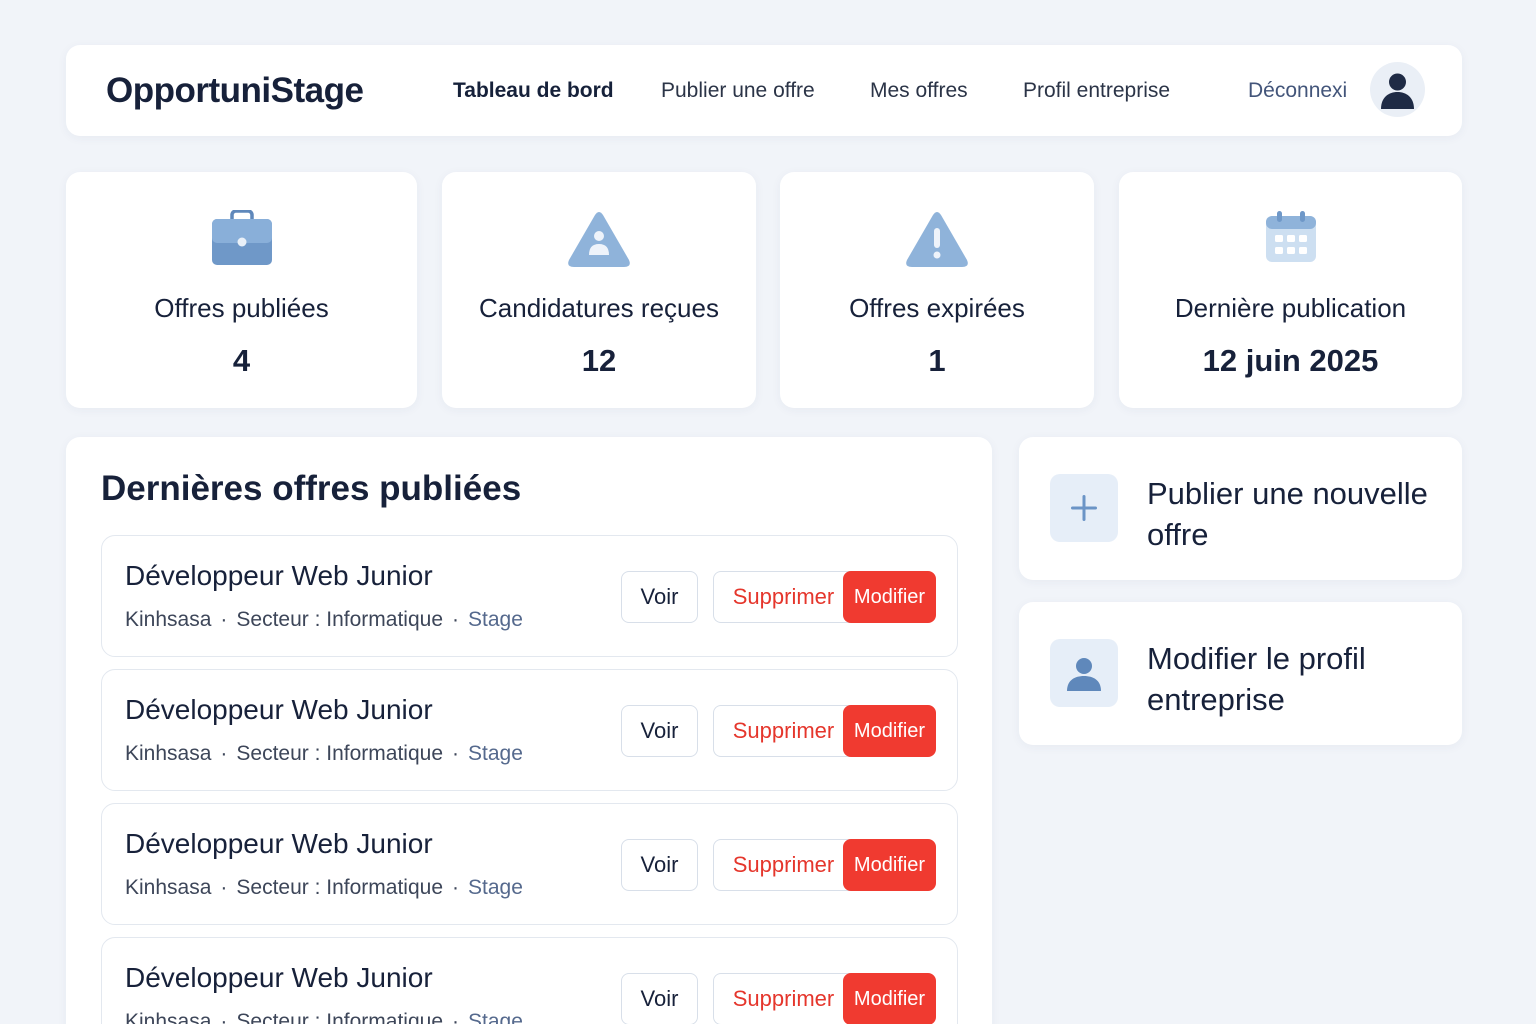 The height and width of the screenshot is (1024, 1536). What do you see at coordinates (599, 308) in the screenshot?
I see `stat-label: Candidatures reçues` at bounding box center [599, 308].